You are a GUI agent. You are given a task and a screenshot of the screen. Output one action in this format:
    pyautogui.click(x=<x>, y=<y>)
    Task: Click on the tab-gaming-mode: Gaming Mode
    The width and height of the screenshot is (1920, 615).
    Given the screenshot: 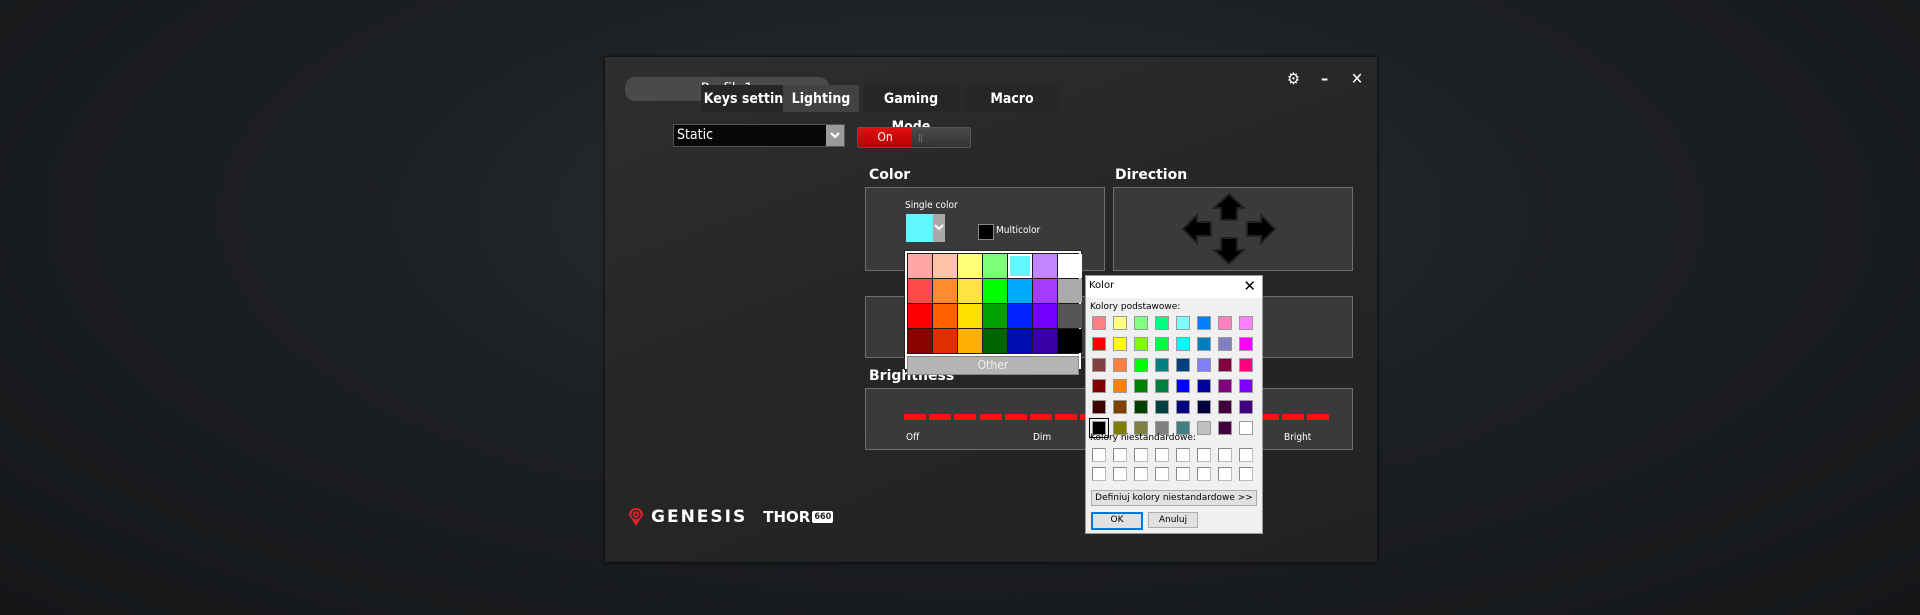 What is the action you would take?
    pyautogui.click(x=911, y=110)
    